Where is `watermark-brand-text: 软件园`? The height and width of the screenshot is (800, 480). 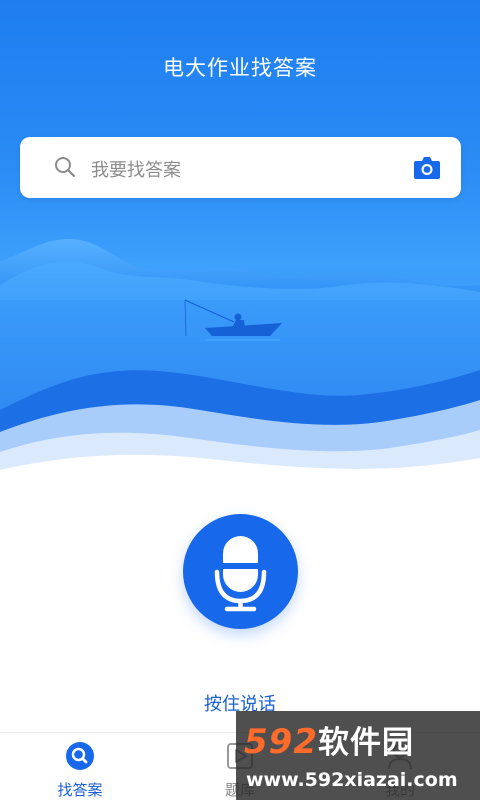
watermark-brand-text: 软件园 is located at coordinates (365, 743).